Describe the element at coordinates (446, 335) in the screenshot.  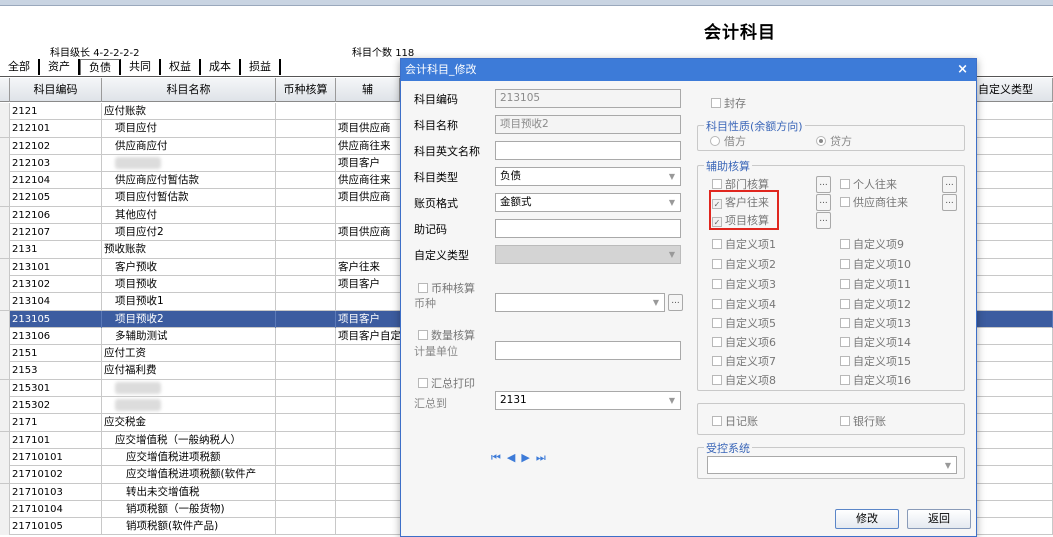
I see `quantity-check: 数量核算` at that location.